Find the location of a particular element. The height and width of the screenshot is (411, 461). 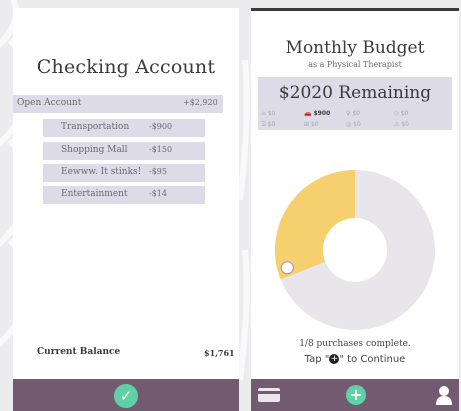

budget-category: ⌸ $0 is located at coordinates (268, 125).